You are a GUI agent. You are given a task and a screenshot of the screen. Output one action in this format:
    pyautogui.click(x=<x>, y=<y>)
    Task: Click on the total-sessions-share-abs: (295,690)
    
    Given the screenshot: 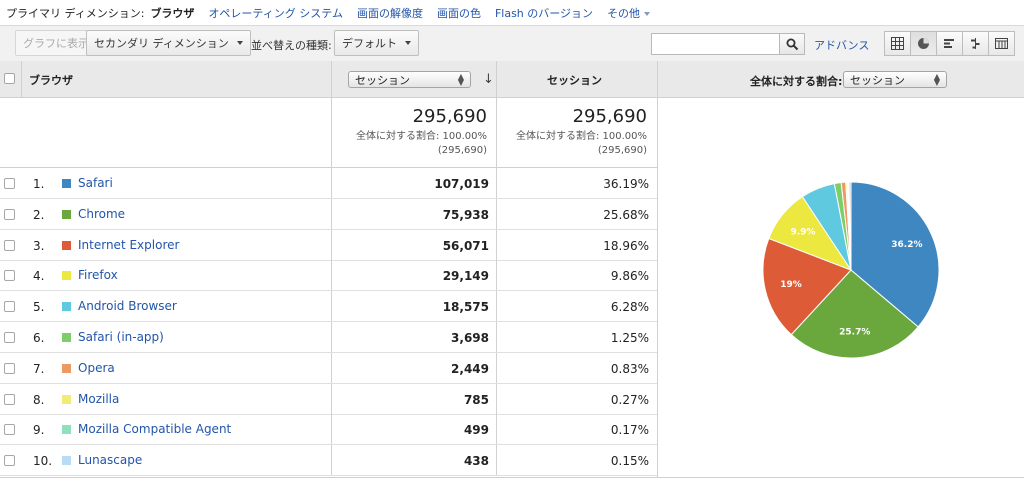 What is the action you would take?
    pyautogui.click(x=462, y=150)
    